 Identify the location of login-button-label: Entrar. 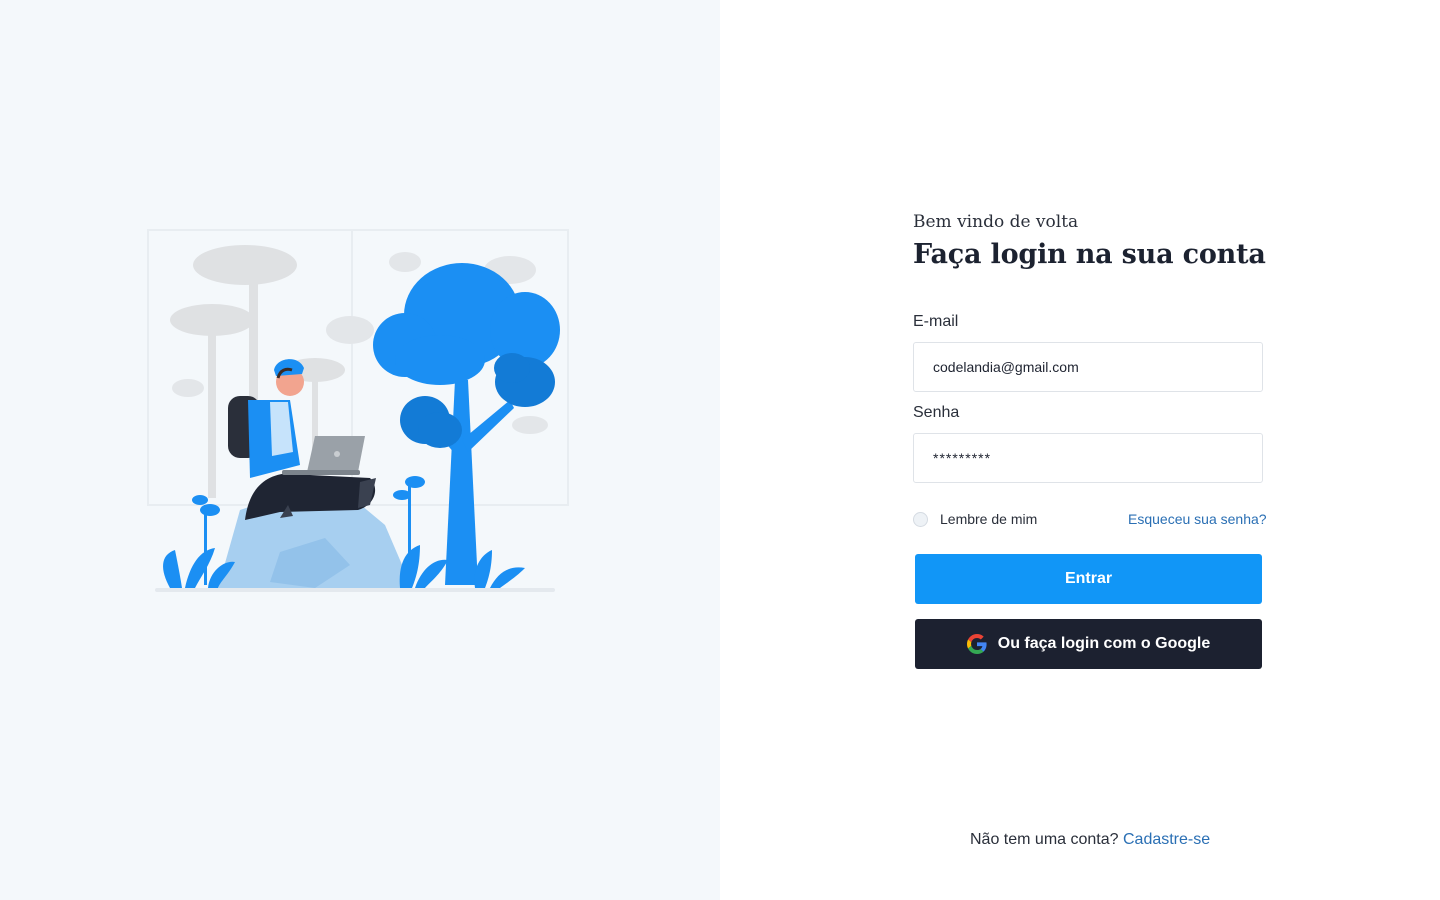
(1088, 578).